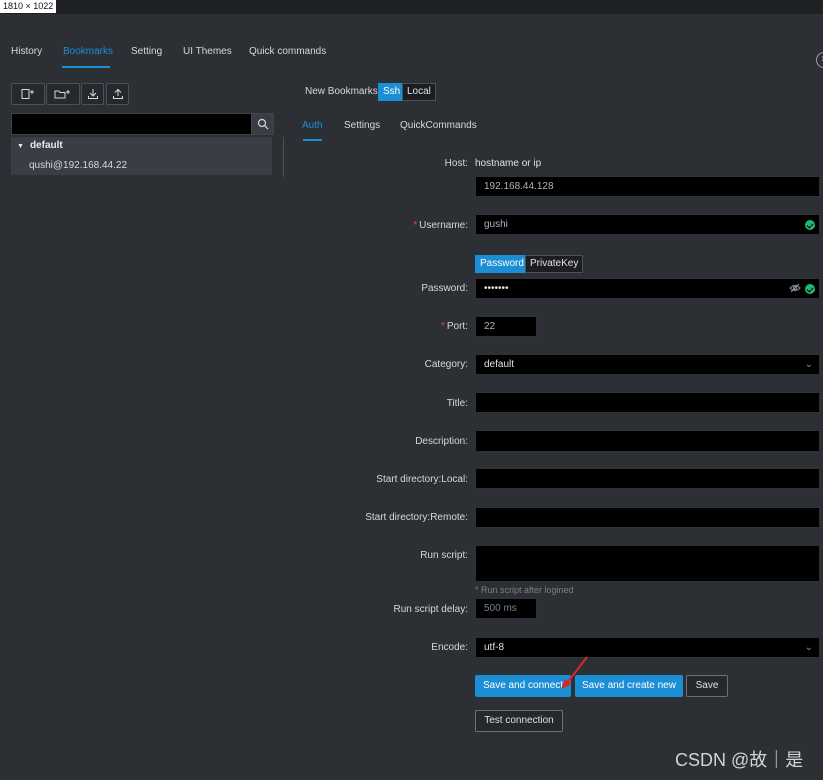  Describe the element at coordinates (207, 51) in the screenshot. I see `tab-ui-themes: UI Themes` at that location.